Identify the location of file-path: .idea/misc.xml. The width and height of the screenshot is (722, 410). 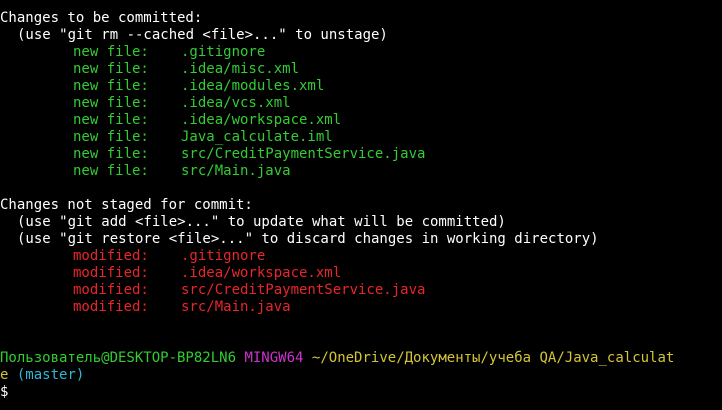
(240, 69).